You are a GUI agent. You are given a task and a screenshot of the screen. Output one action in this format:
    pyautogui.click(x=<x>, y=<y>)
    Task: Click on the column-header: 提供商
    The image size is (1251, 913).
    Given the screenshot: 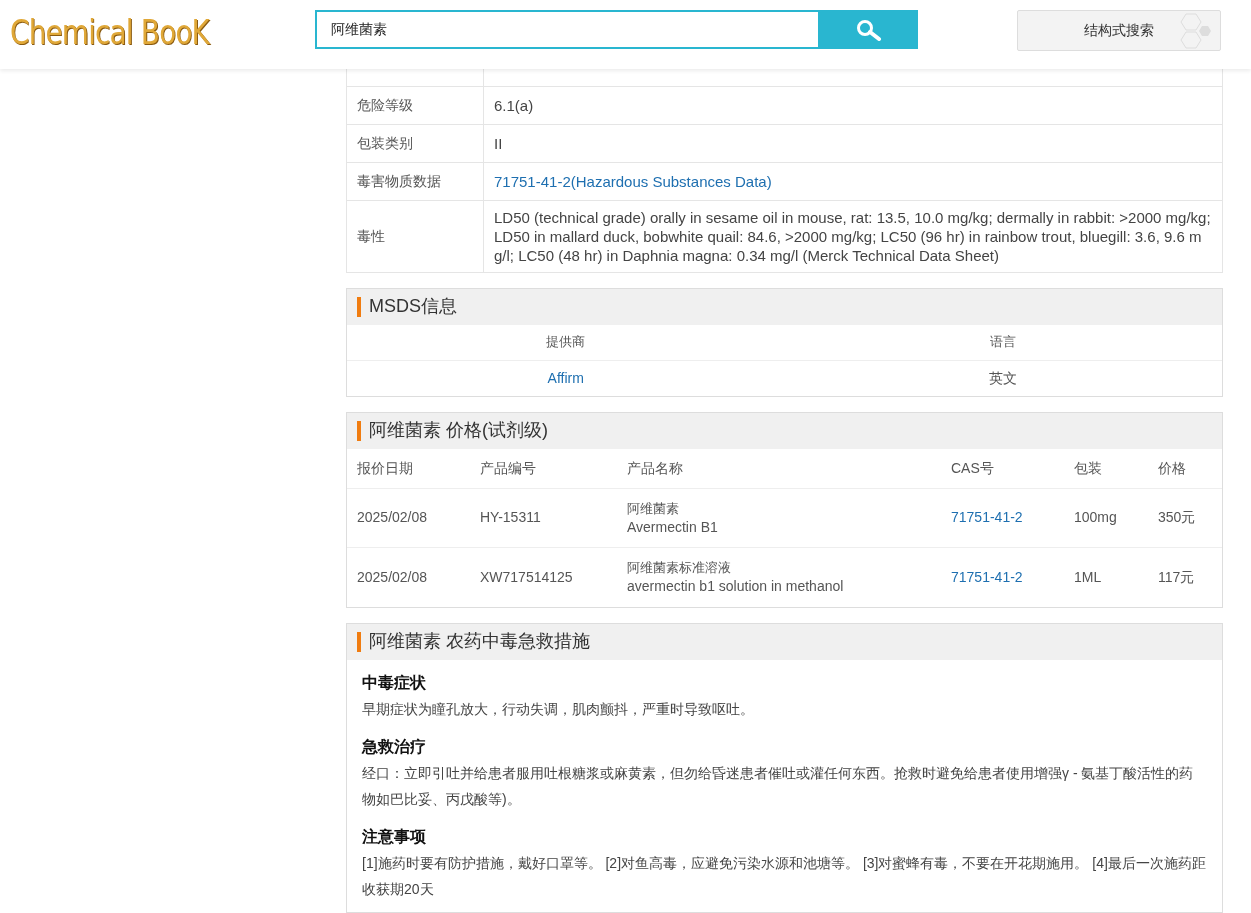 What is the action you would take?
    pyautogui.click(x=566, y=342)
    